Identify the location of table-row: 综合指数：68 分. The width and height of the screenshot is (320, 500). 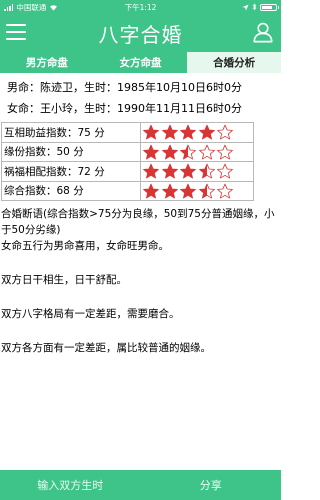
(127, 190).